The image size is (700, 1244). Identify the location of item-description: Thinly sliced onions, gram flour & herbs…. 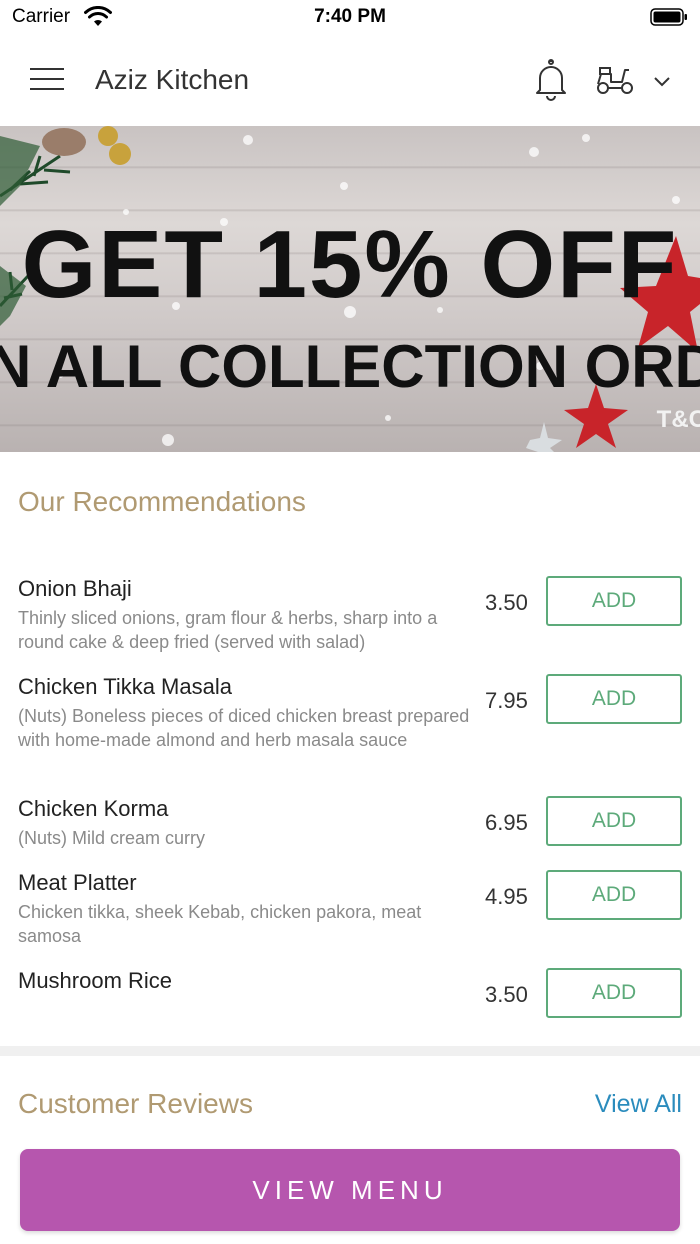
(228, 630).